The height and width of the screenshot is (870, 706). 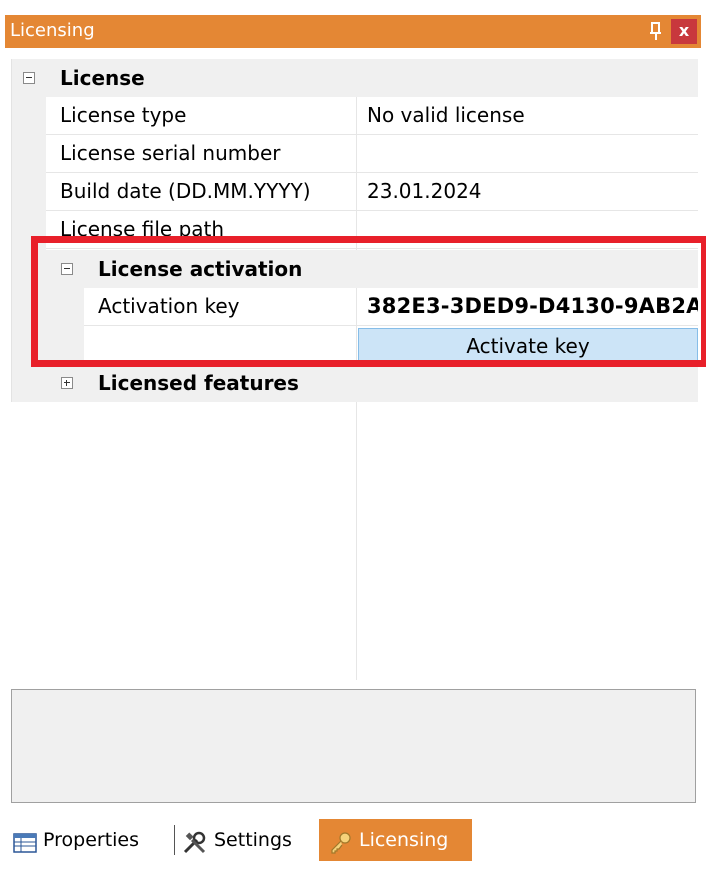 What do you see at coordinates (355, 78) in the screenshot?
I see `category-license: License` at bounding box center [355, 78].